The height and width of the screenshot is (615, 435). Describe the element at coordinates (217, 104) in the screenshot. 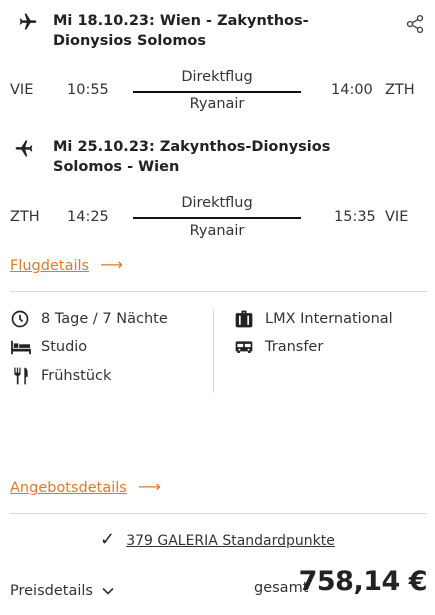

I see `outbound-airline: Ryanair` at that location.